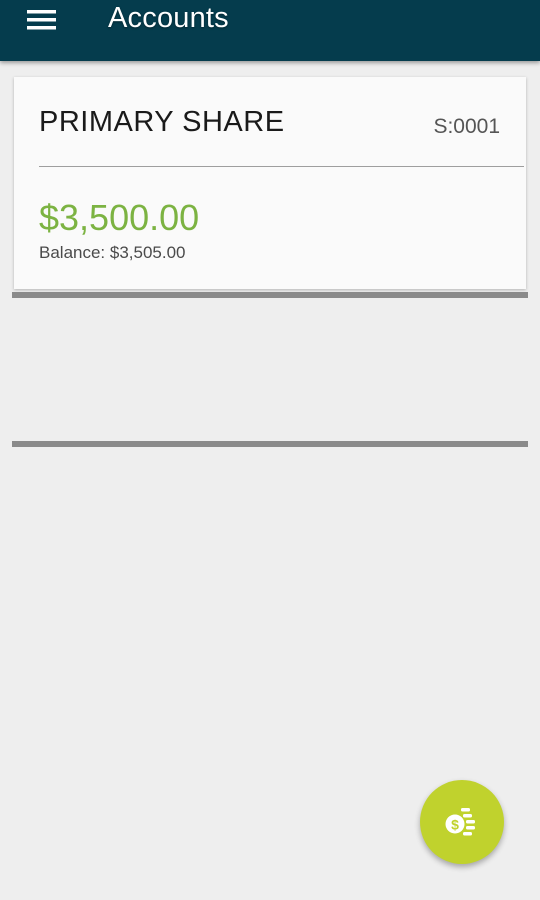  Describe the element at coordinates (112, 252) in the screenshot. I see `balance-text: Balance: $3,505.00` at that location.